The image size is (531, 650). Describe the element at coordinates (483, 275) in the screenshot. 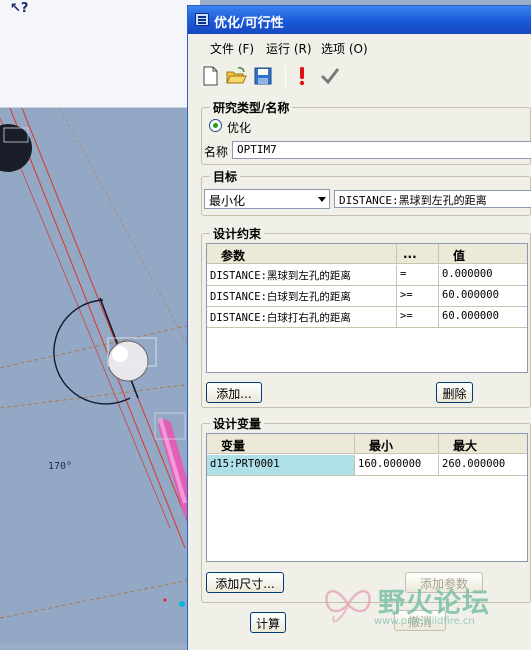

I see `constraint-value: 0.000000` at that location.